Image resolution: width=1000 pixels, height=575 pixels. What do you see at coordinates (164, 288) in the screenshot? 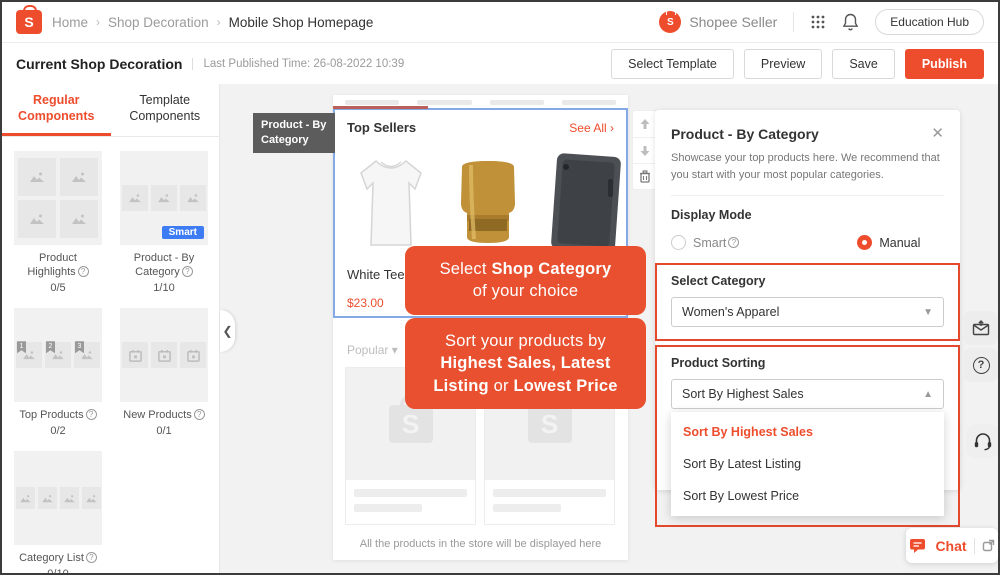
I see `component-count: 1/10` at bounding box center [164, 288].